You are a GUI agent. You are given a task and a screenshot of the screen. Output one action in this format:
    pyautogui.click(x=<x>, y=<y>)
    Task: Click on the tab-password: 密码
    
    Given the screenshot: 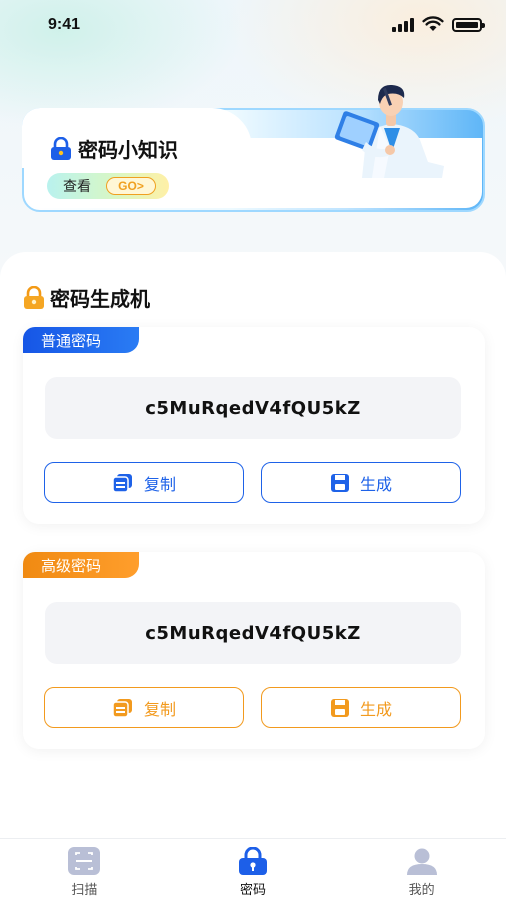 What is the action you would take?
    pyautogui.click(x=253, y=869)
    